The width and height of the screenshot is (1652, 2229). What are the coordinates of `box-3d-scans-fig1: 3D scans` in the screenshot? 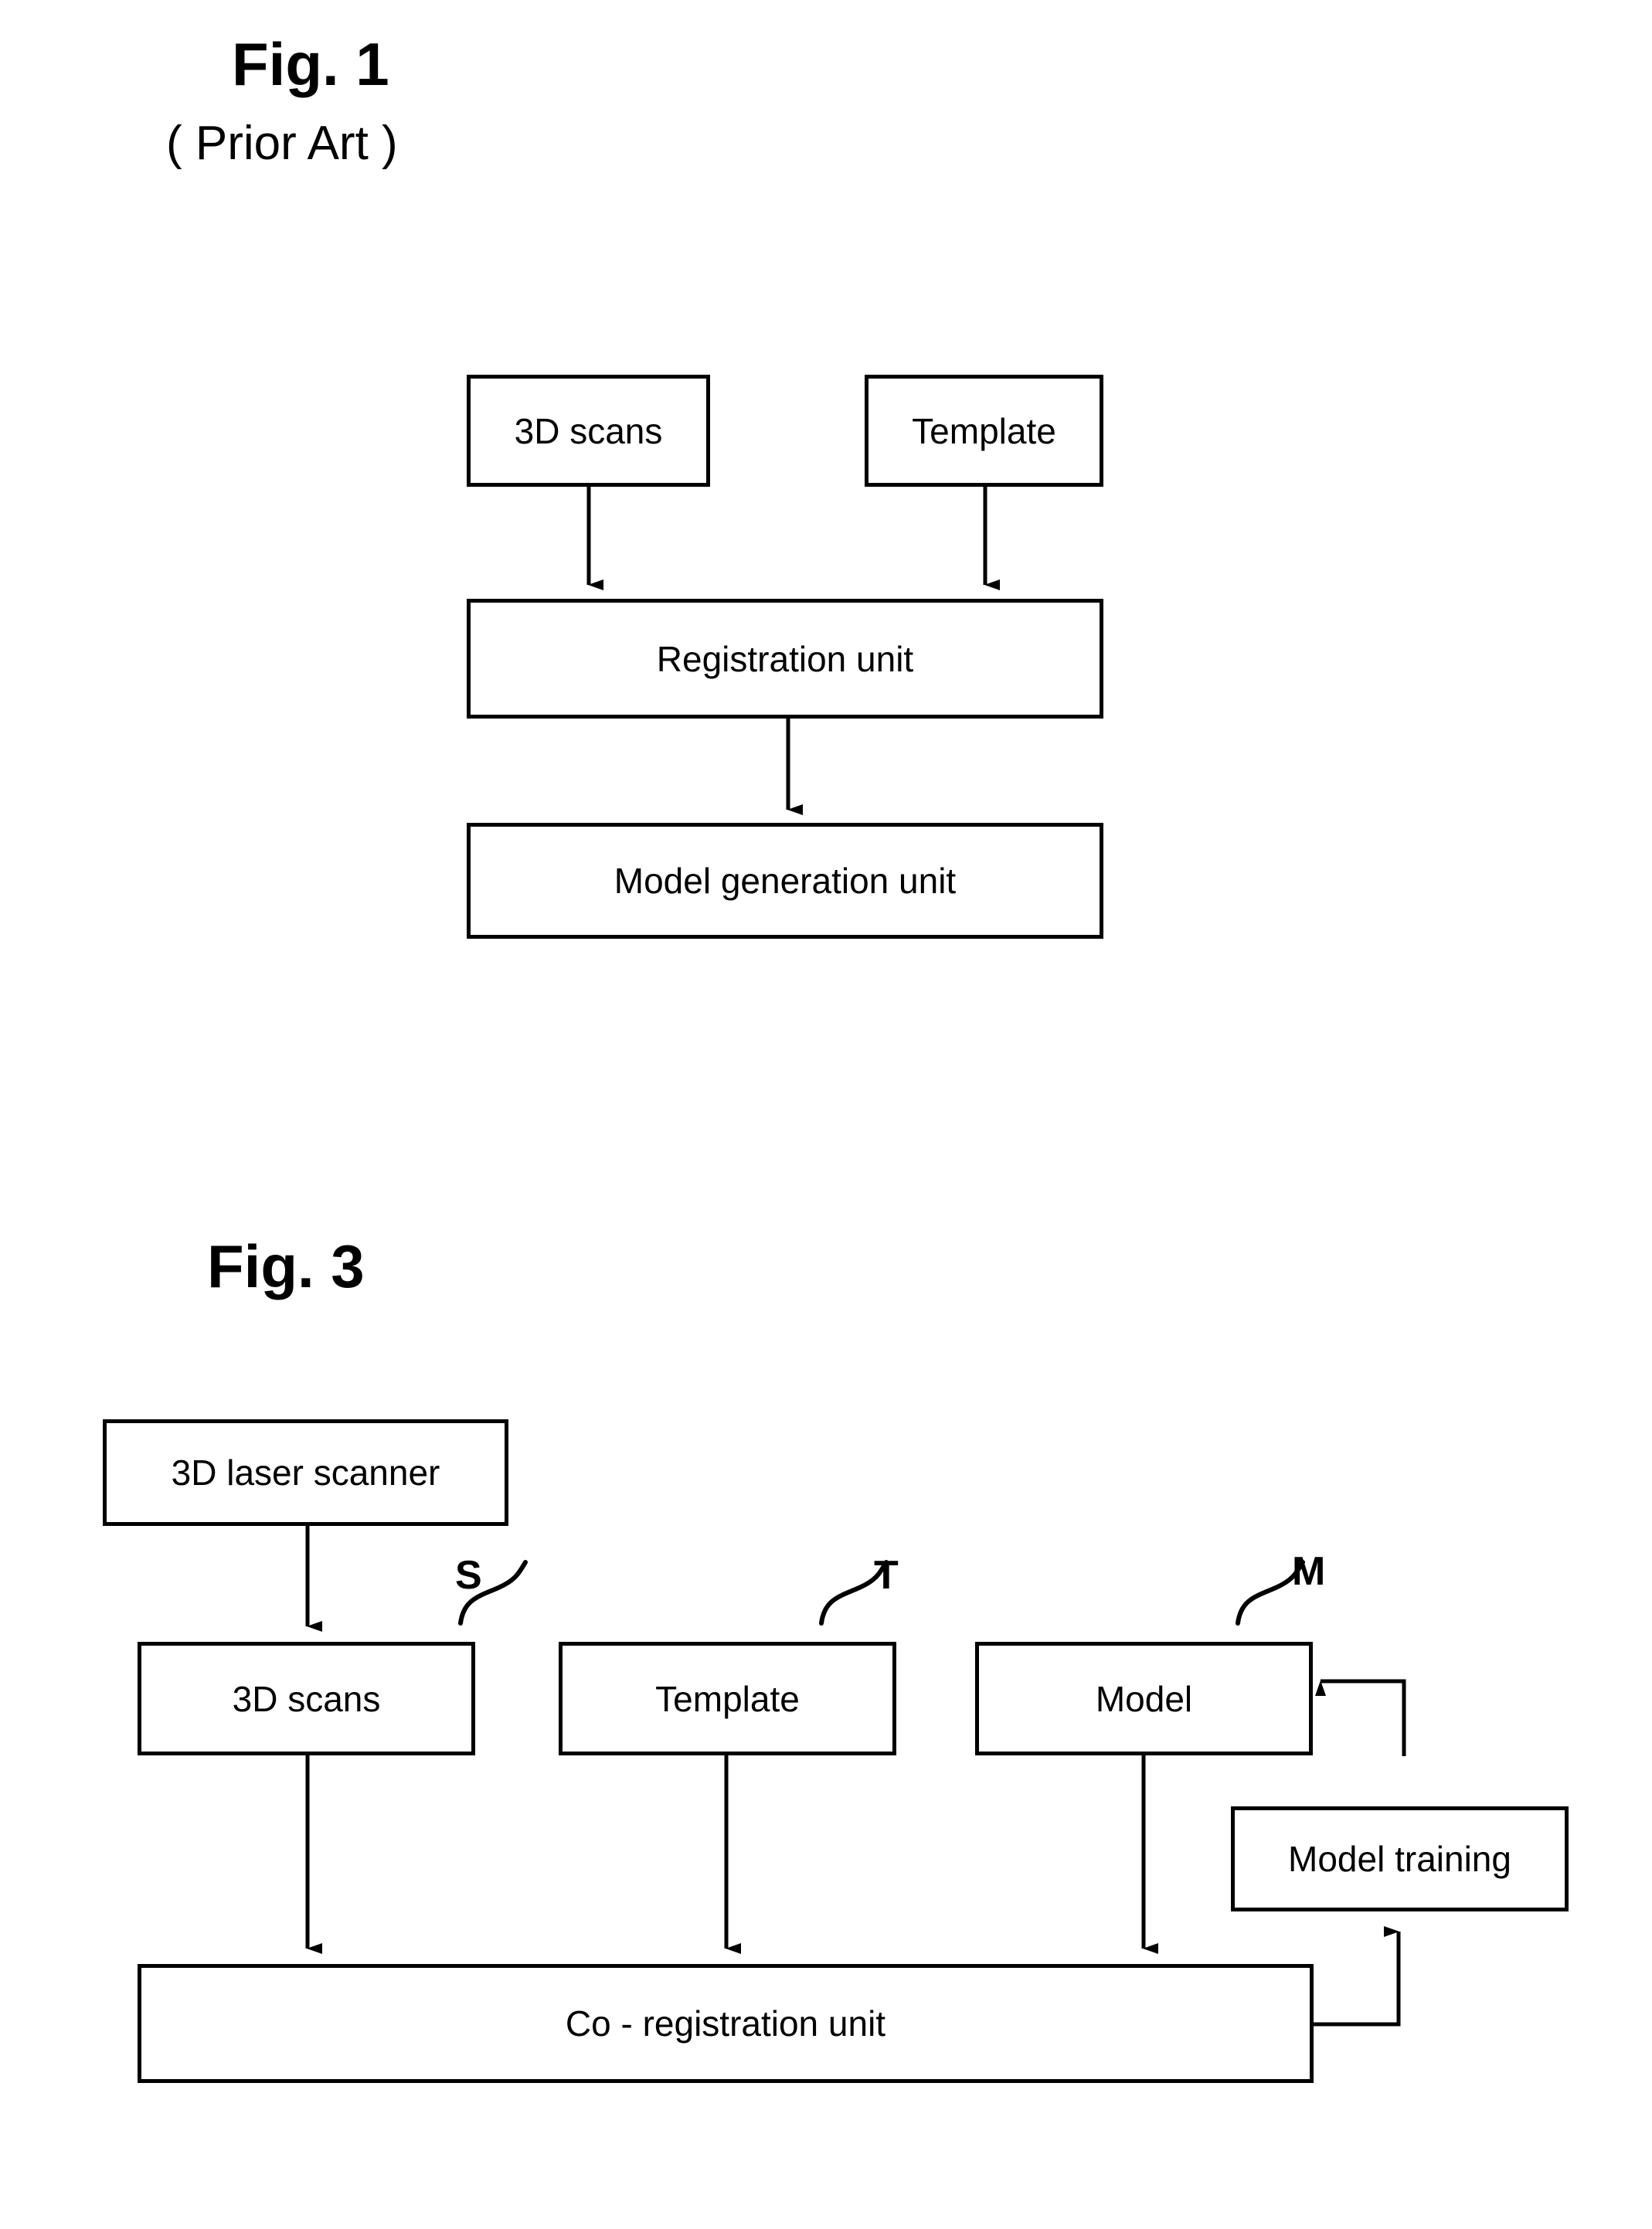 It's located at (588, 431).